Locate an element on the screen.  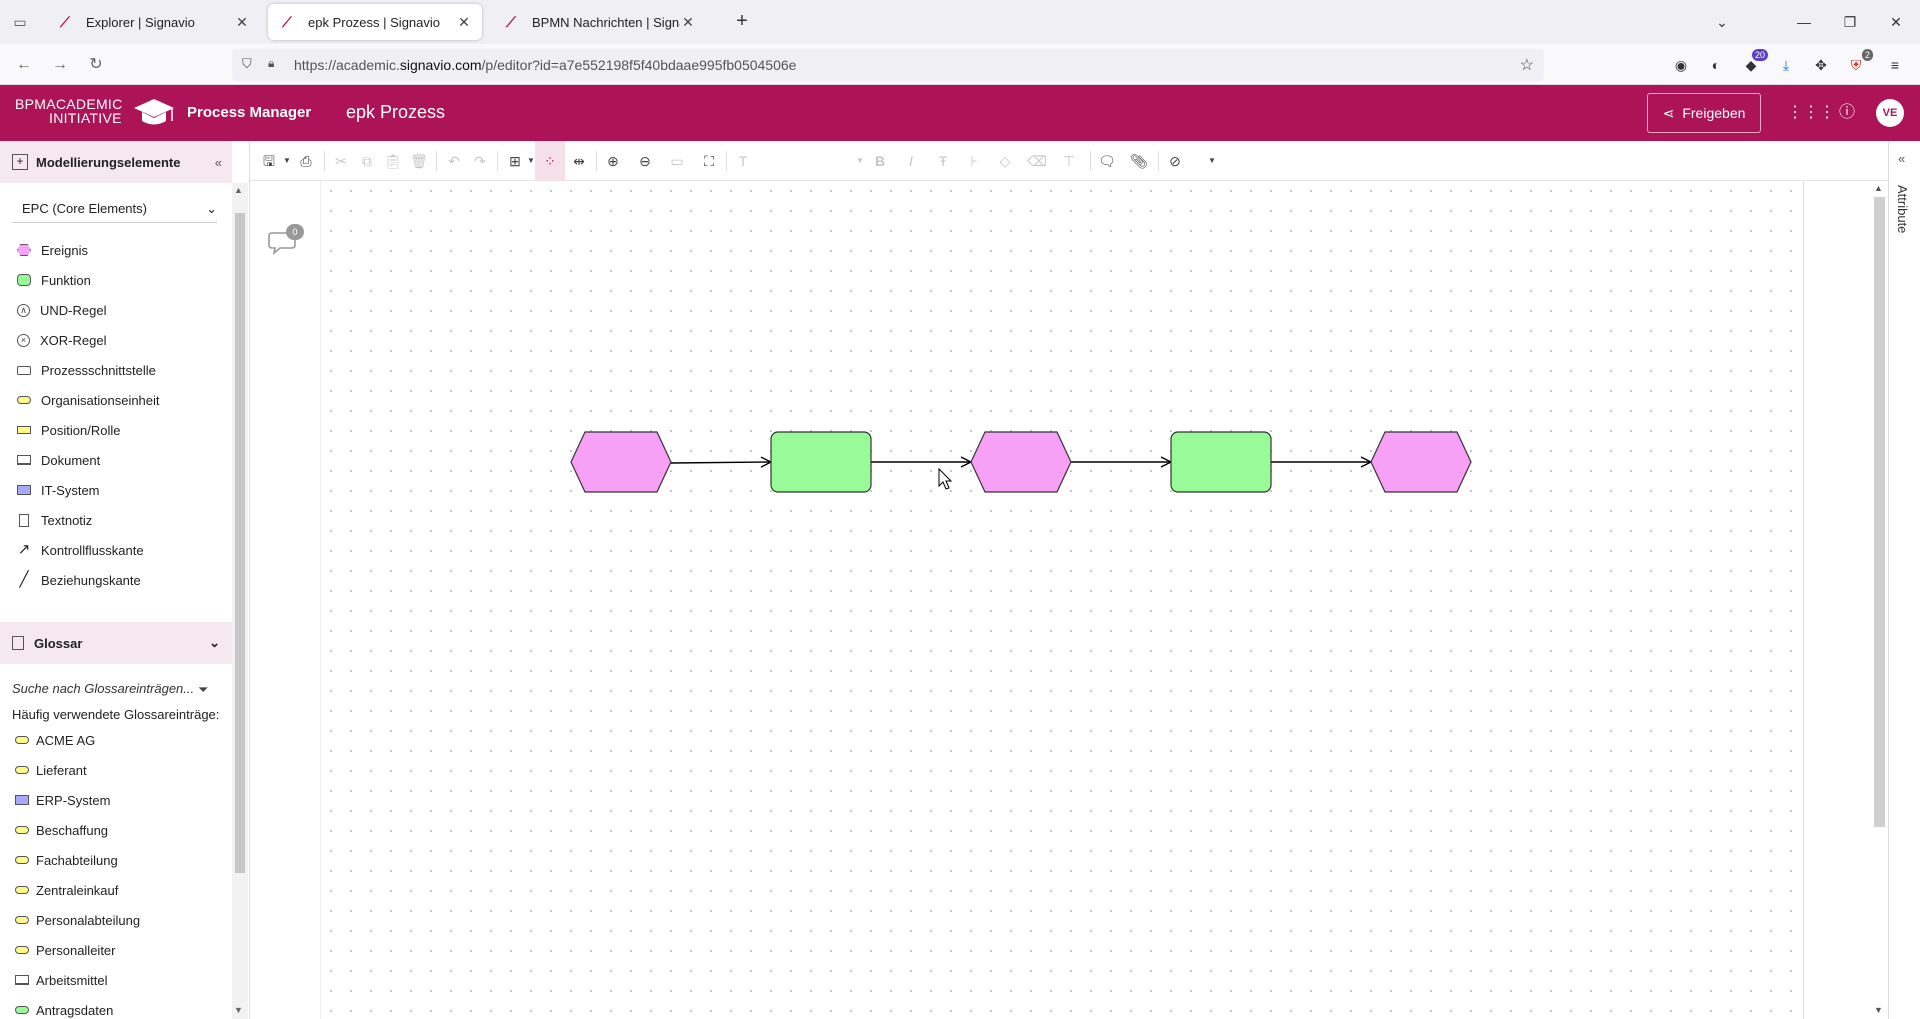
browser-tab-bpmn-nachrichten: ⟋ BPMN Nachrichten | Signavio ✕ is located at coordinates (599, 22).